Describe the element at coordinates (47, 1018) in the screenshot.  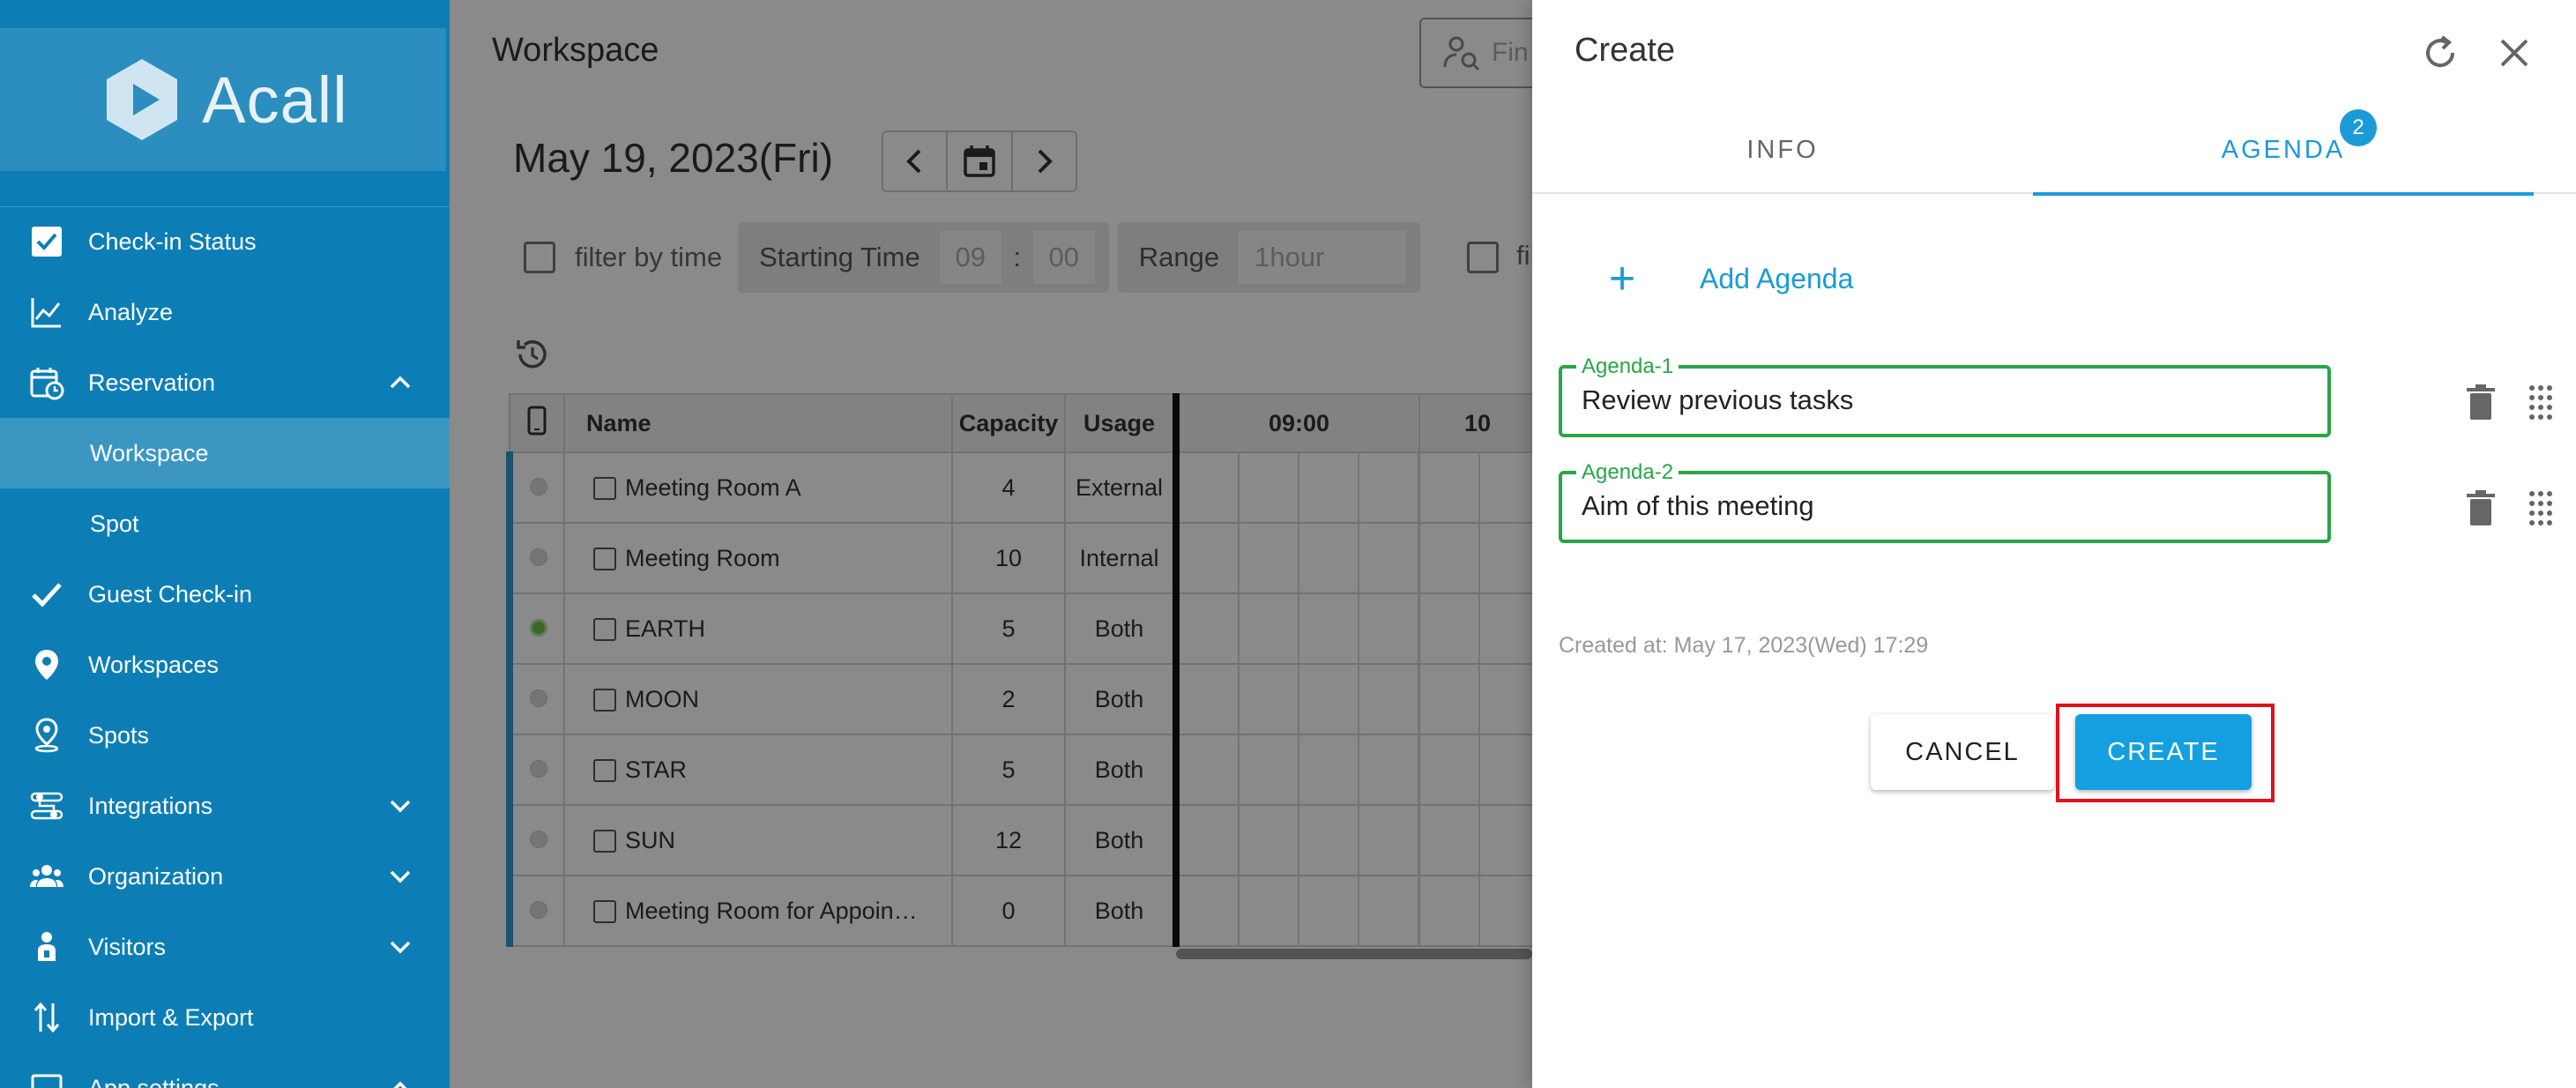
I see `import-export-icon` at that location.